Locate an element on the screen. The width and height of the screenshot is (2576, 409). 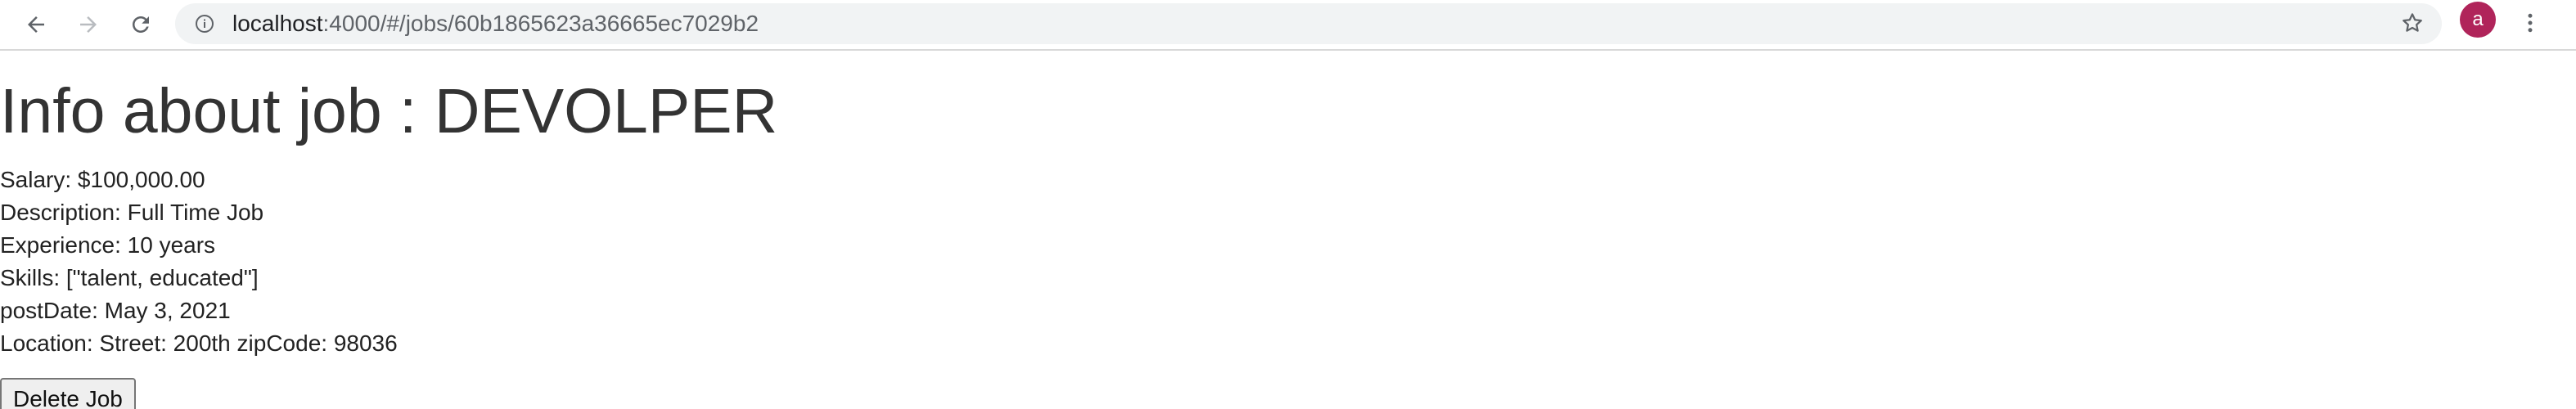
delete-job-button: Delete Job is located at coordinates (68, 393).